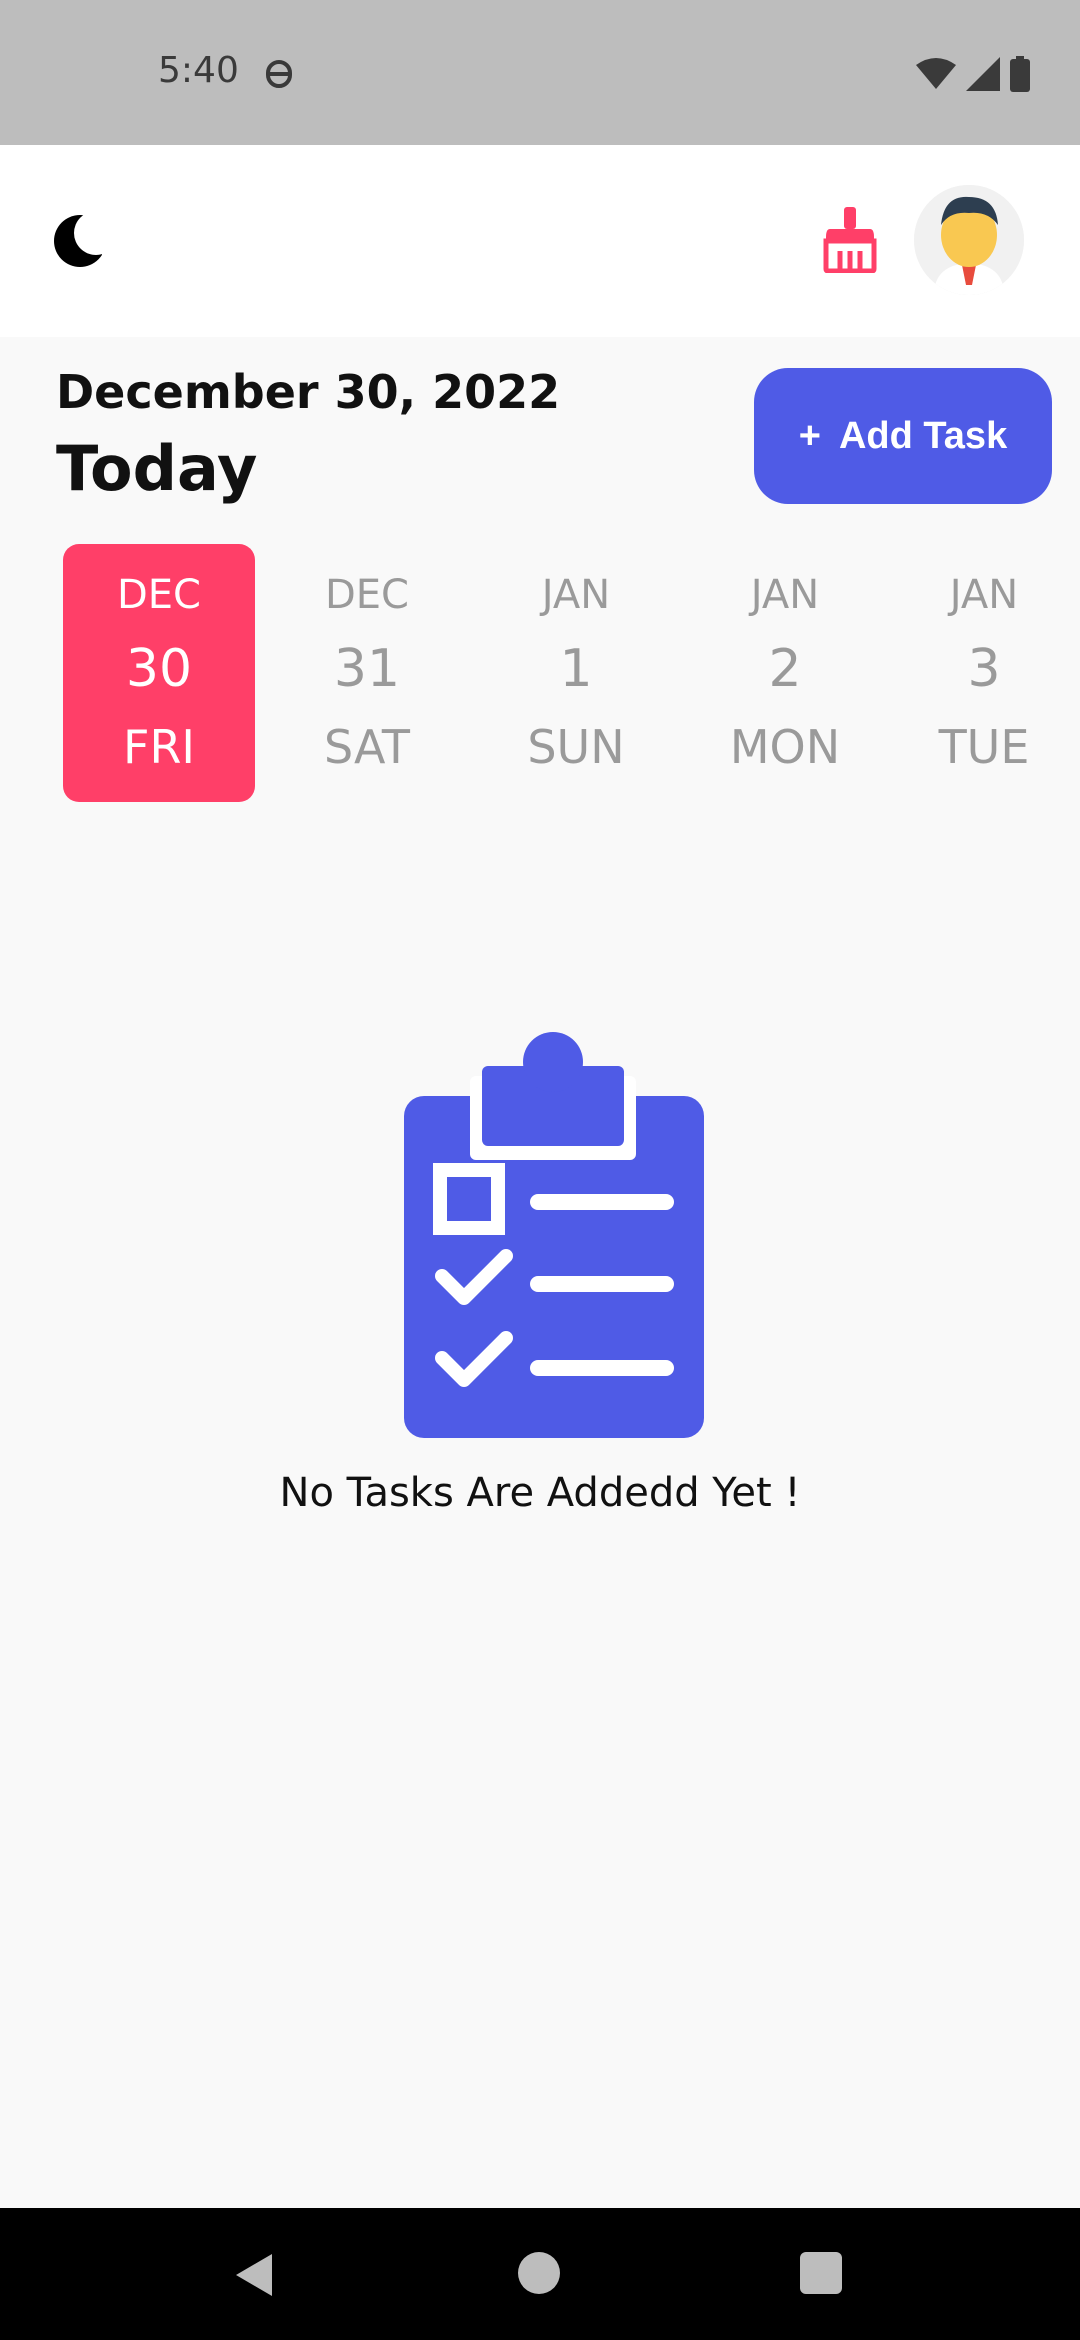  Describe the element at coordinates (936, 76) in the screenshot. I see `wifi-icon` at that location.